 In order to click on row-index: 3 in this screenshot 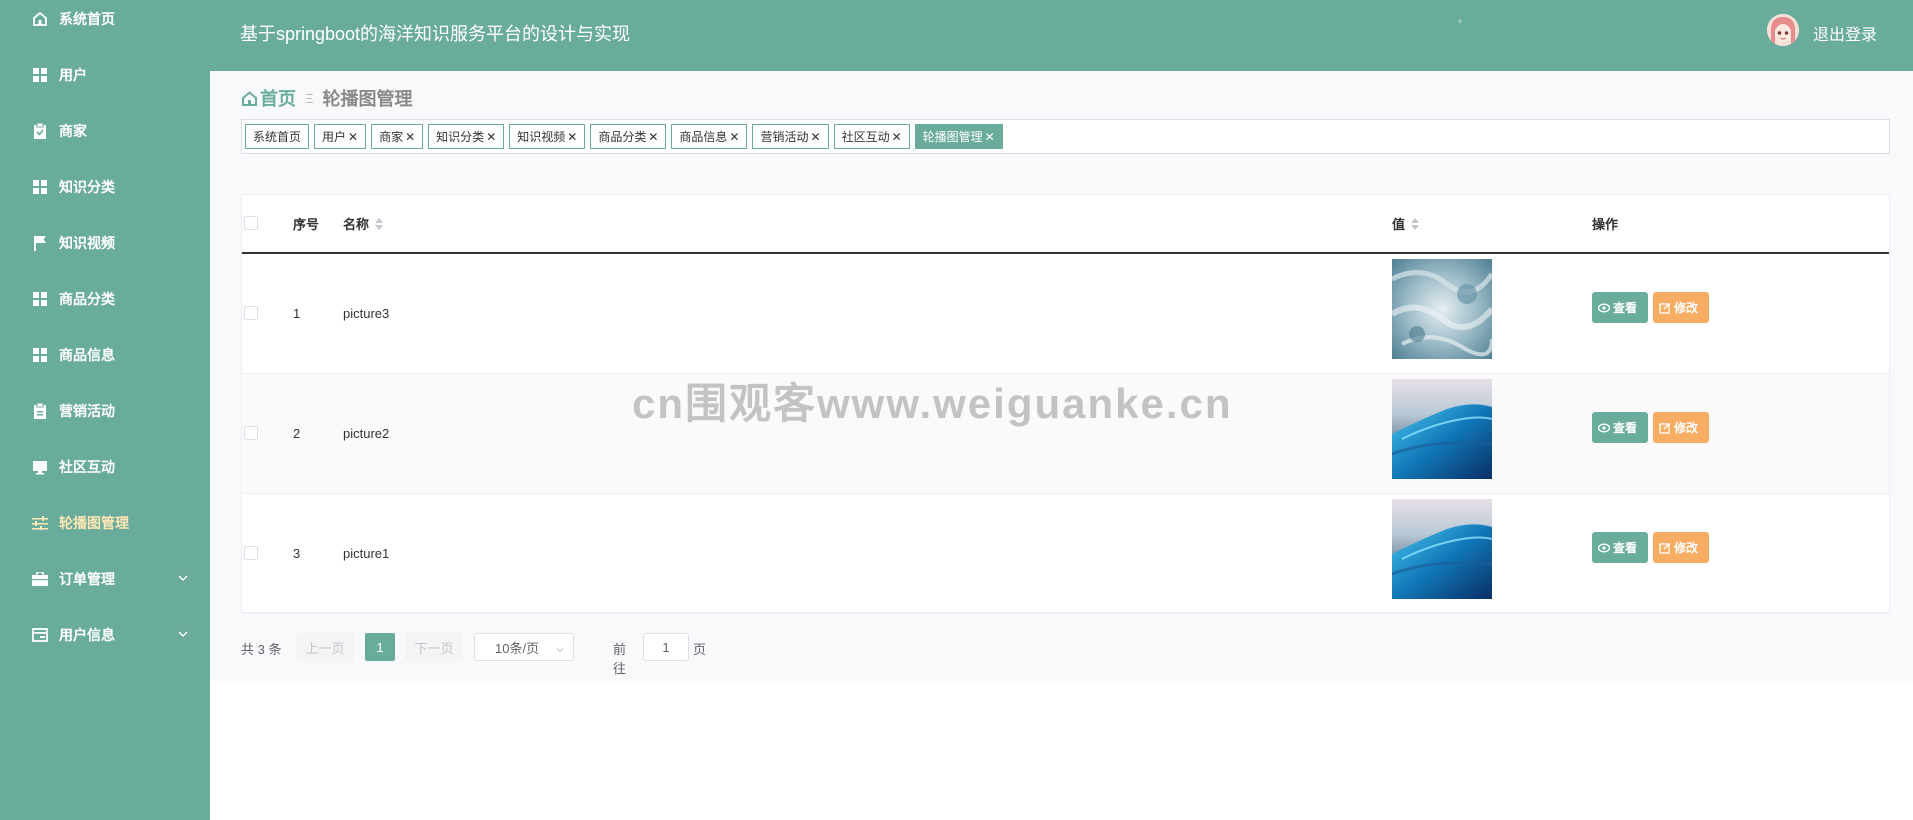, I will do `click(297, 553)`.